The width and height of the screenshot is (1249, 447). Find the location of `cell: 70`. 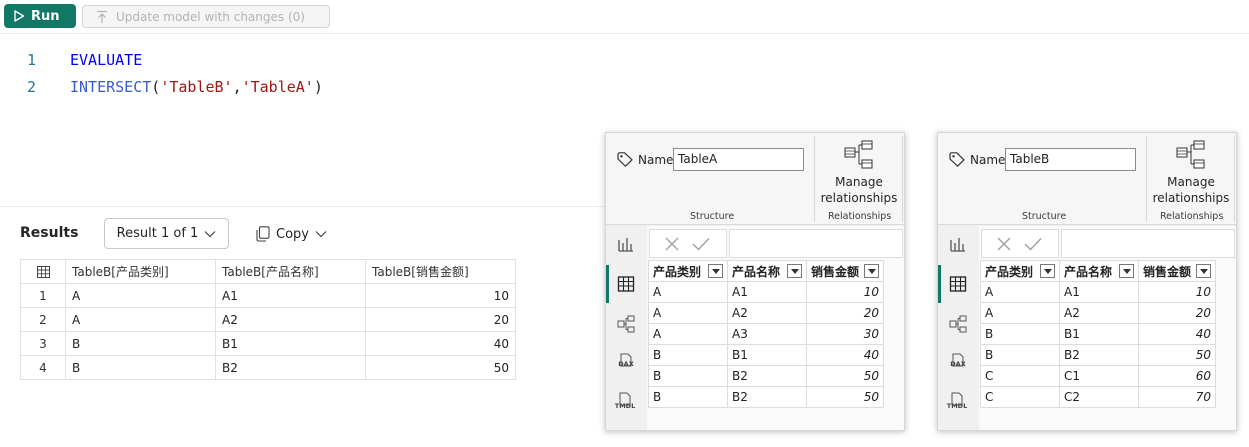

cell: 70 is located at coordinates (1177, 397).